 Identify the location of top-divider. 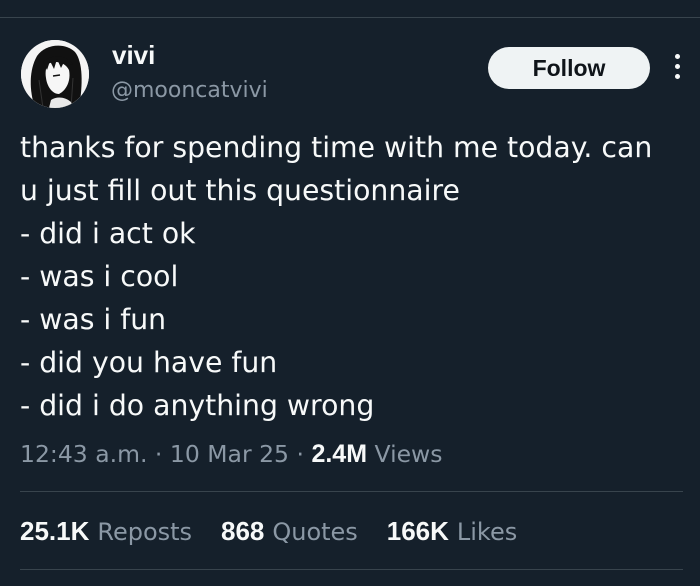
(350, 17).